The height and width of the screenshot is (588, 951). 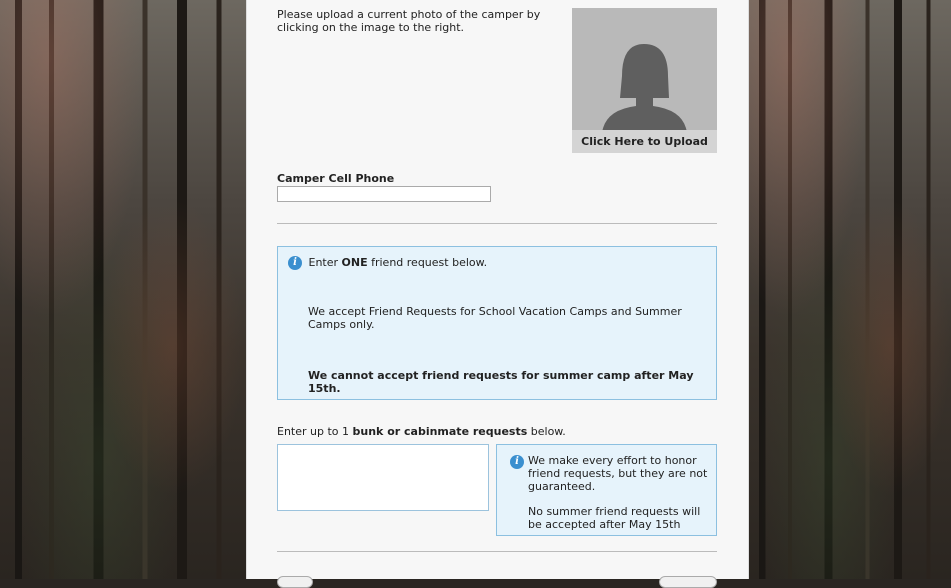 I want to click on next-button, so click(x=688, y=582).